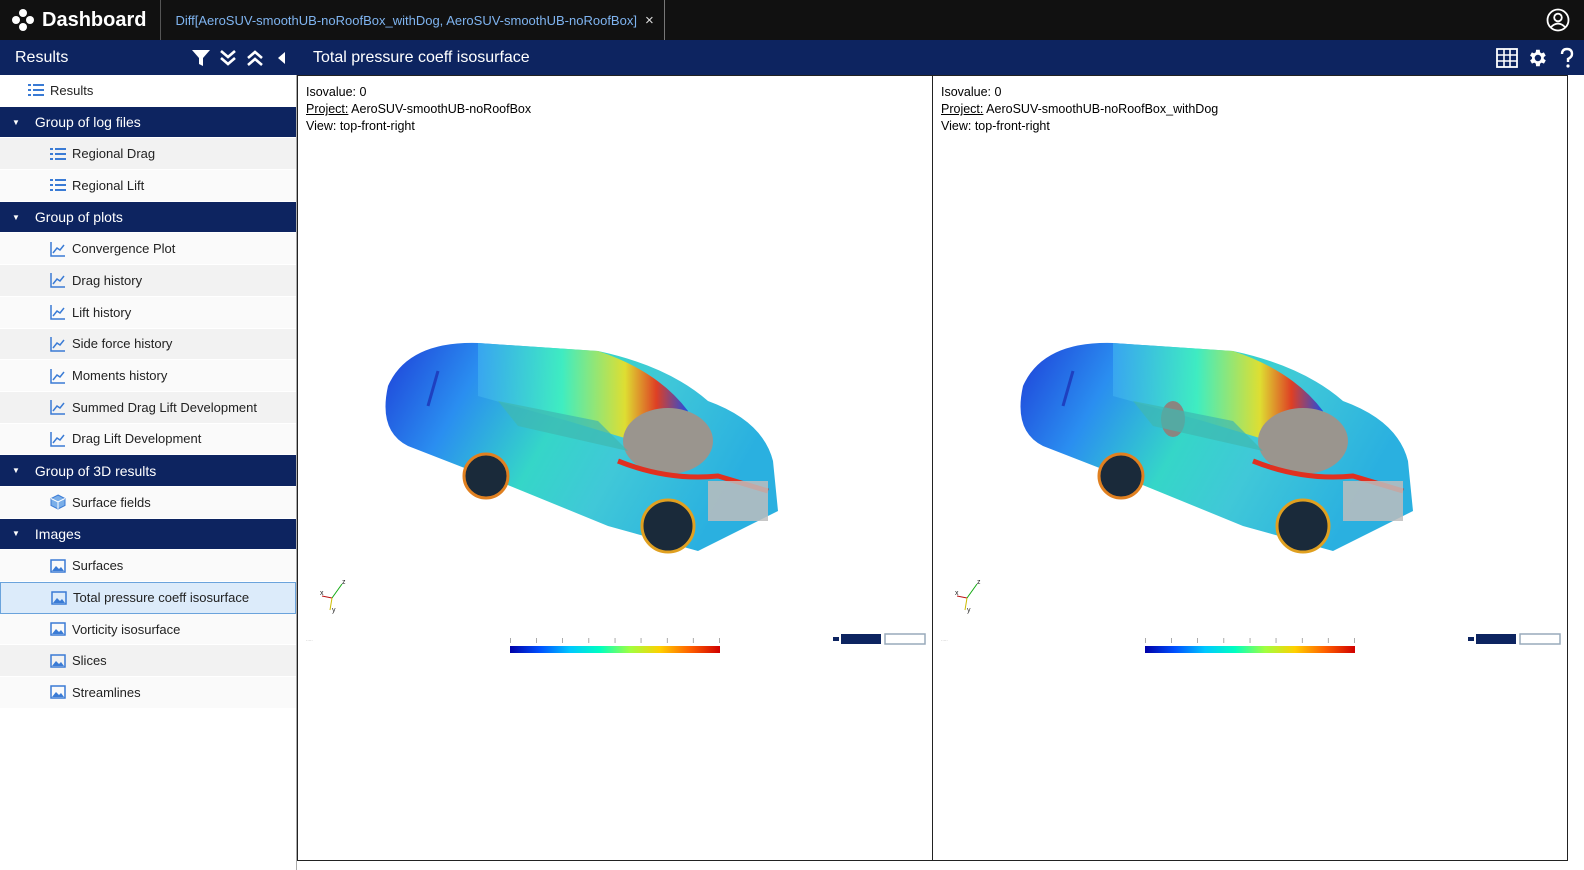 This screenshot has width=1584, height=870. I want to click on tree-item-label: Slices, so click(89, 661).